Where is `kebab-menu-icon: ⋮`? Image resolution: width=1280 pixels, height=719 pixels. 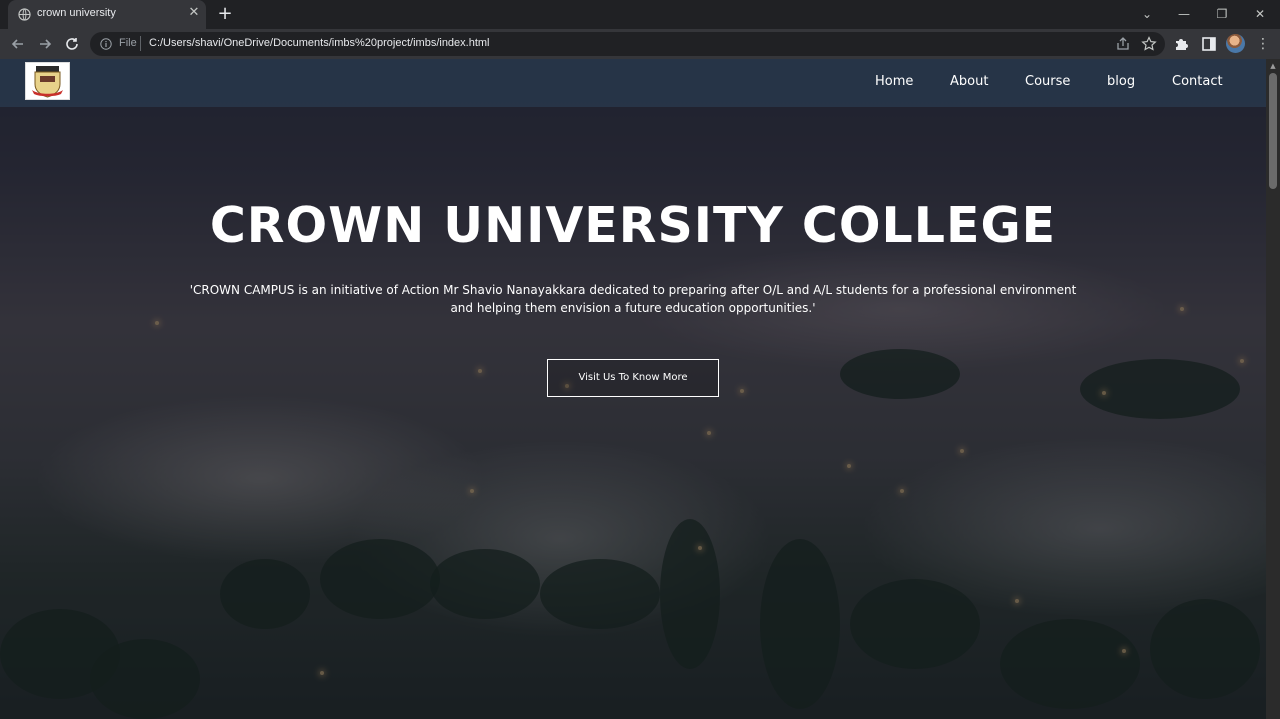
kebab-menu-icon: ⋮ is located at coordinates (1263, 44).